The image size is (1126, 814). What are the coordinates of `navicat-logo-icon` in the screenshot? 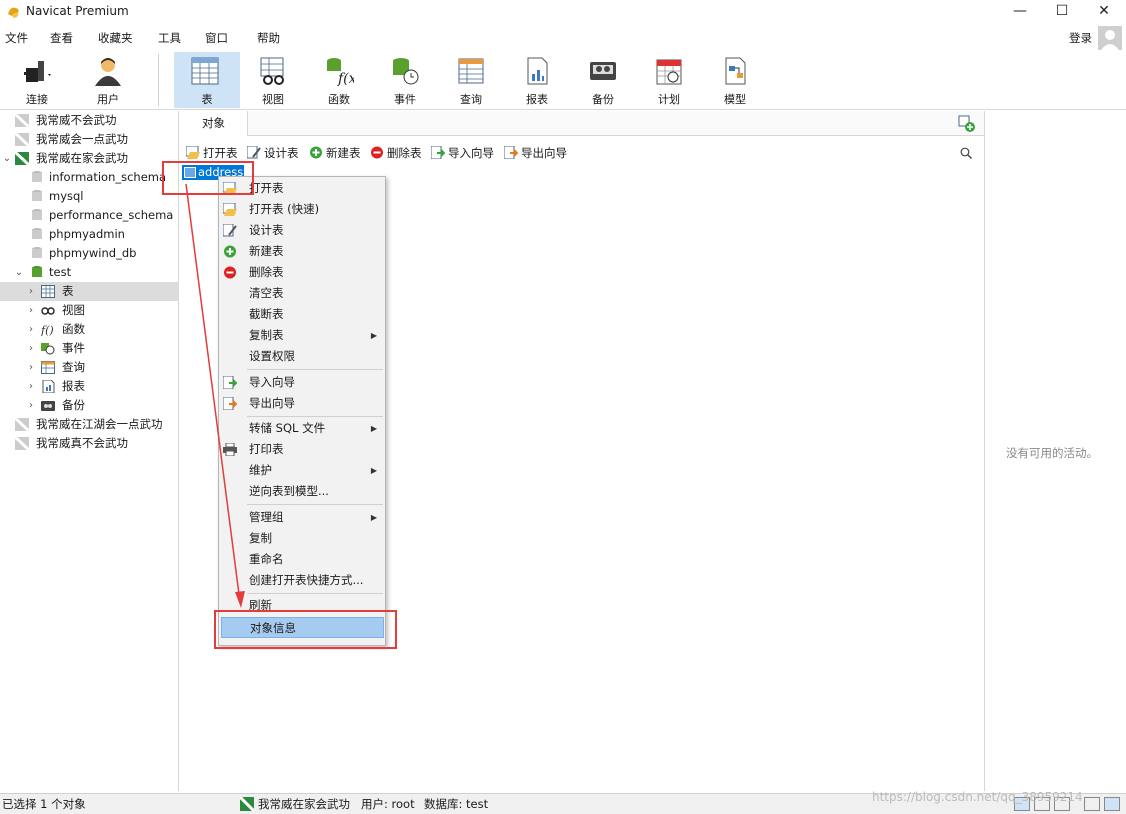 It's located at (13, 12).